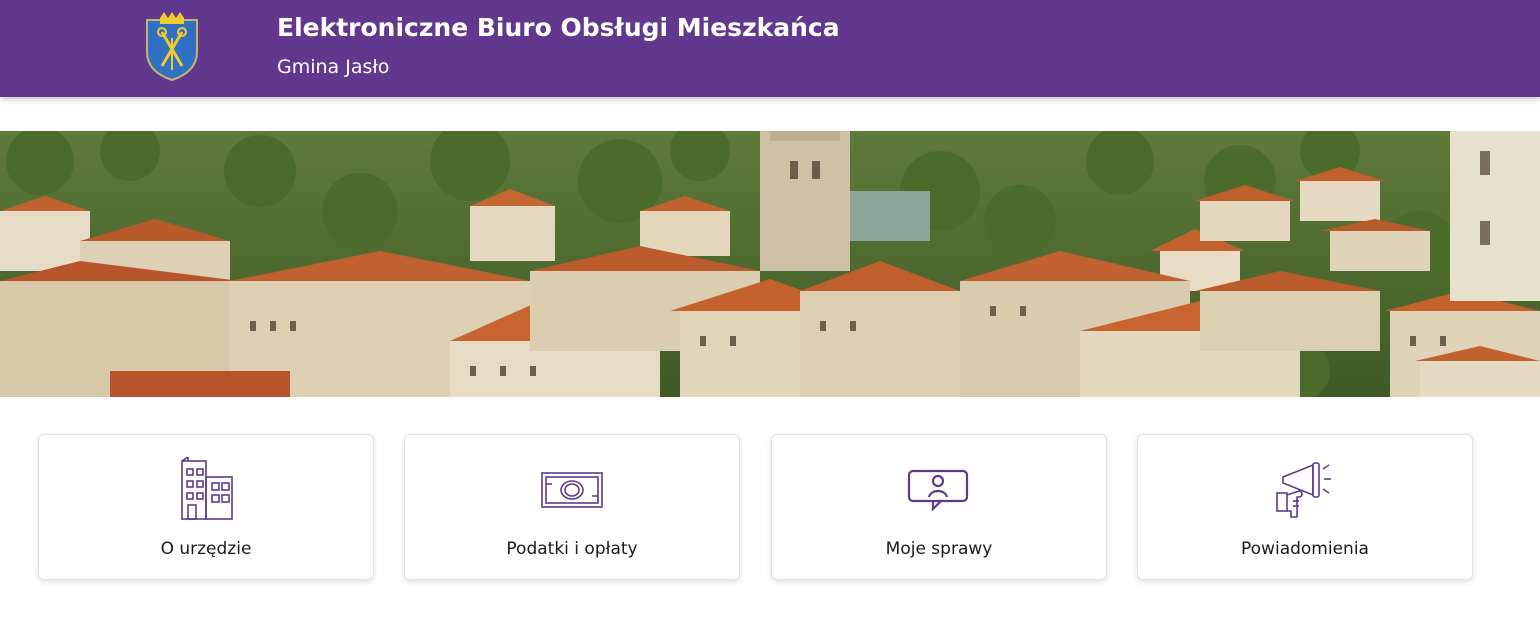  Describe the element at coordinates (939, 549) in the screenshot. I see `tile-label: Moje sprawy` at that location.